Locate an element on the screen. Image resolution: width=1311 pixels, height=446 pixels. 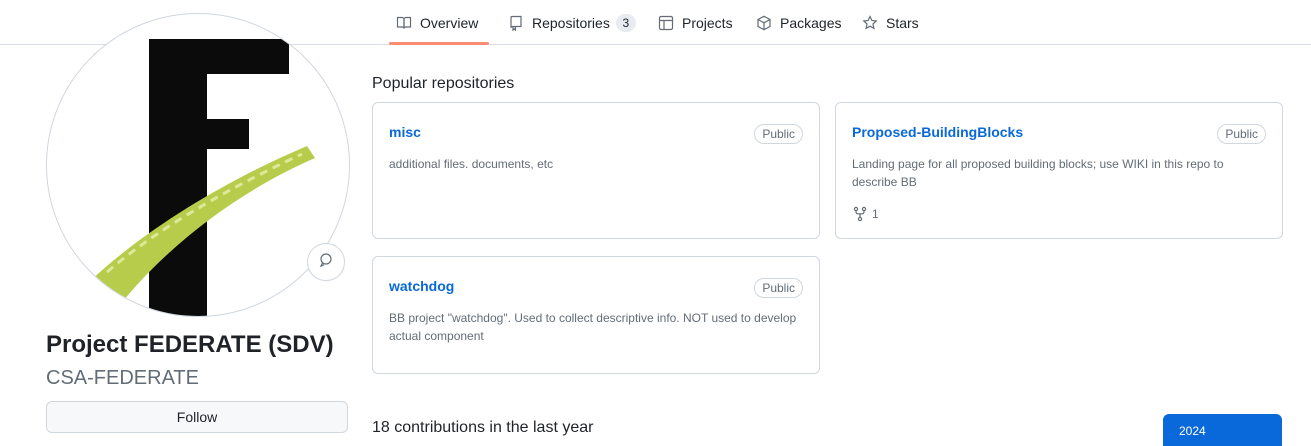
tab-packages: Packages is located at coordinates (798, 22).